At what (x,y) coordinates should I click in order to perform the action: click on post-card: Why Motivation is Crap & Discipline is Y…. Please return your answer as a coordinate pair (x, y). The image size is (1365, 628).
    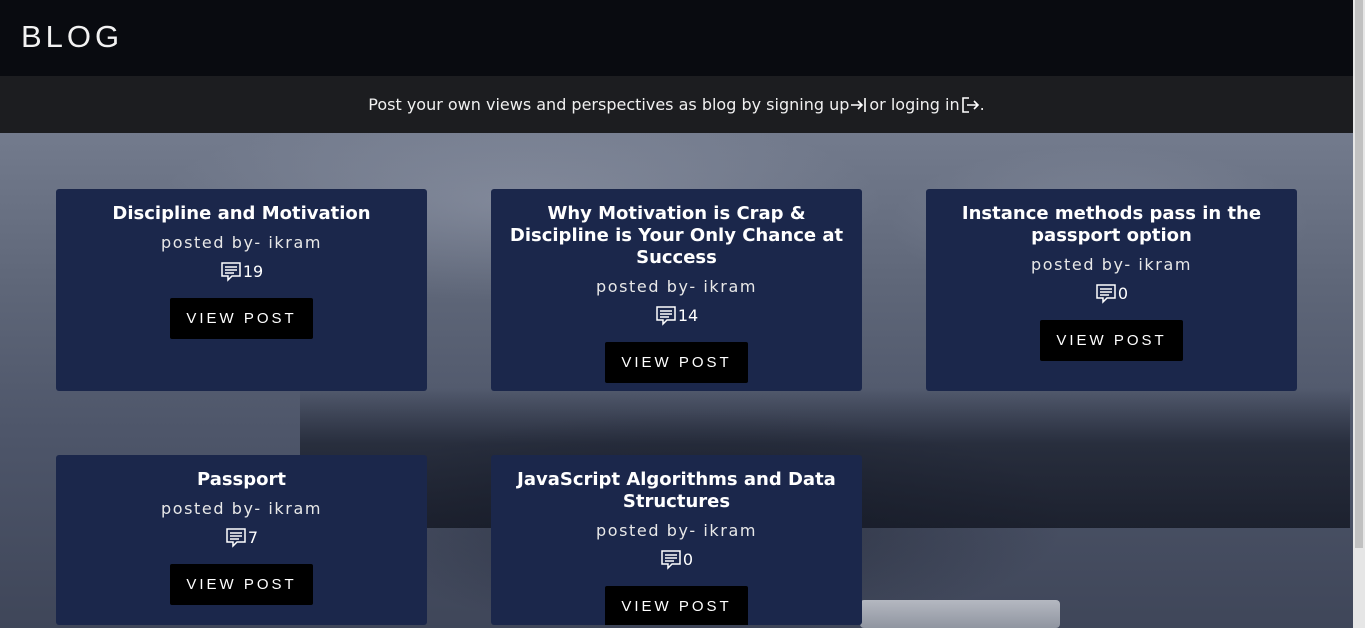
    Looking at the image, I should click on (676, 290).